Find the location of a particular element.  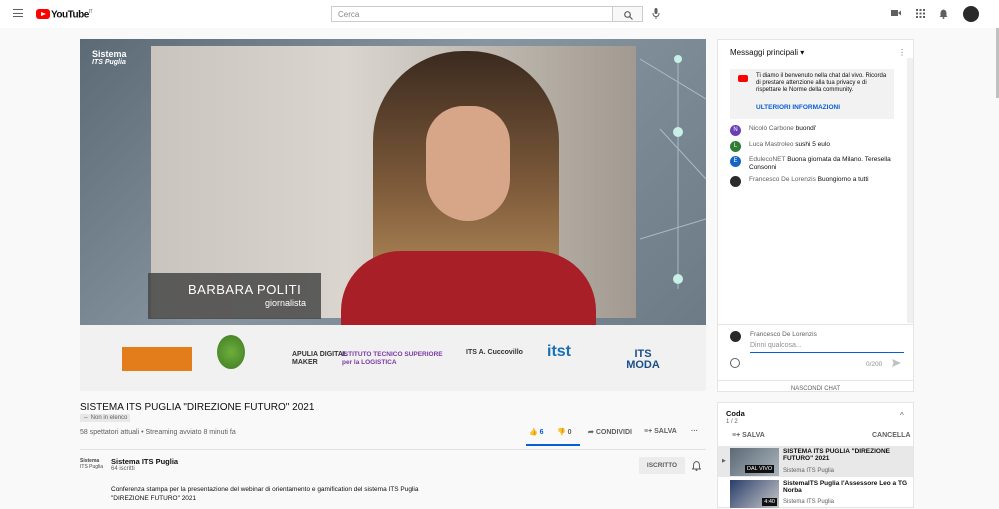

sponsor-itst: itst is located at coordinates (559, 351).